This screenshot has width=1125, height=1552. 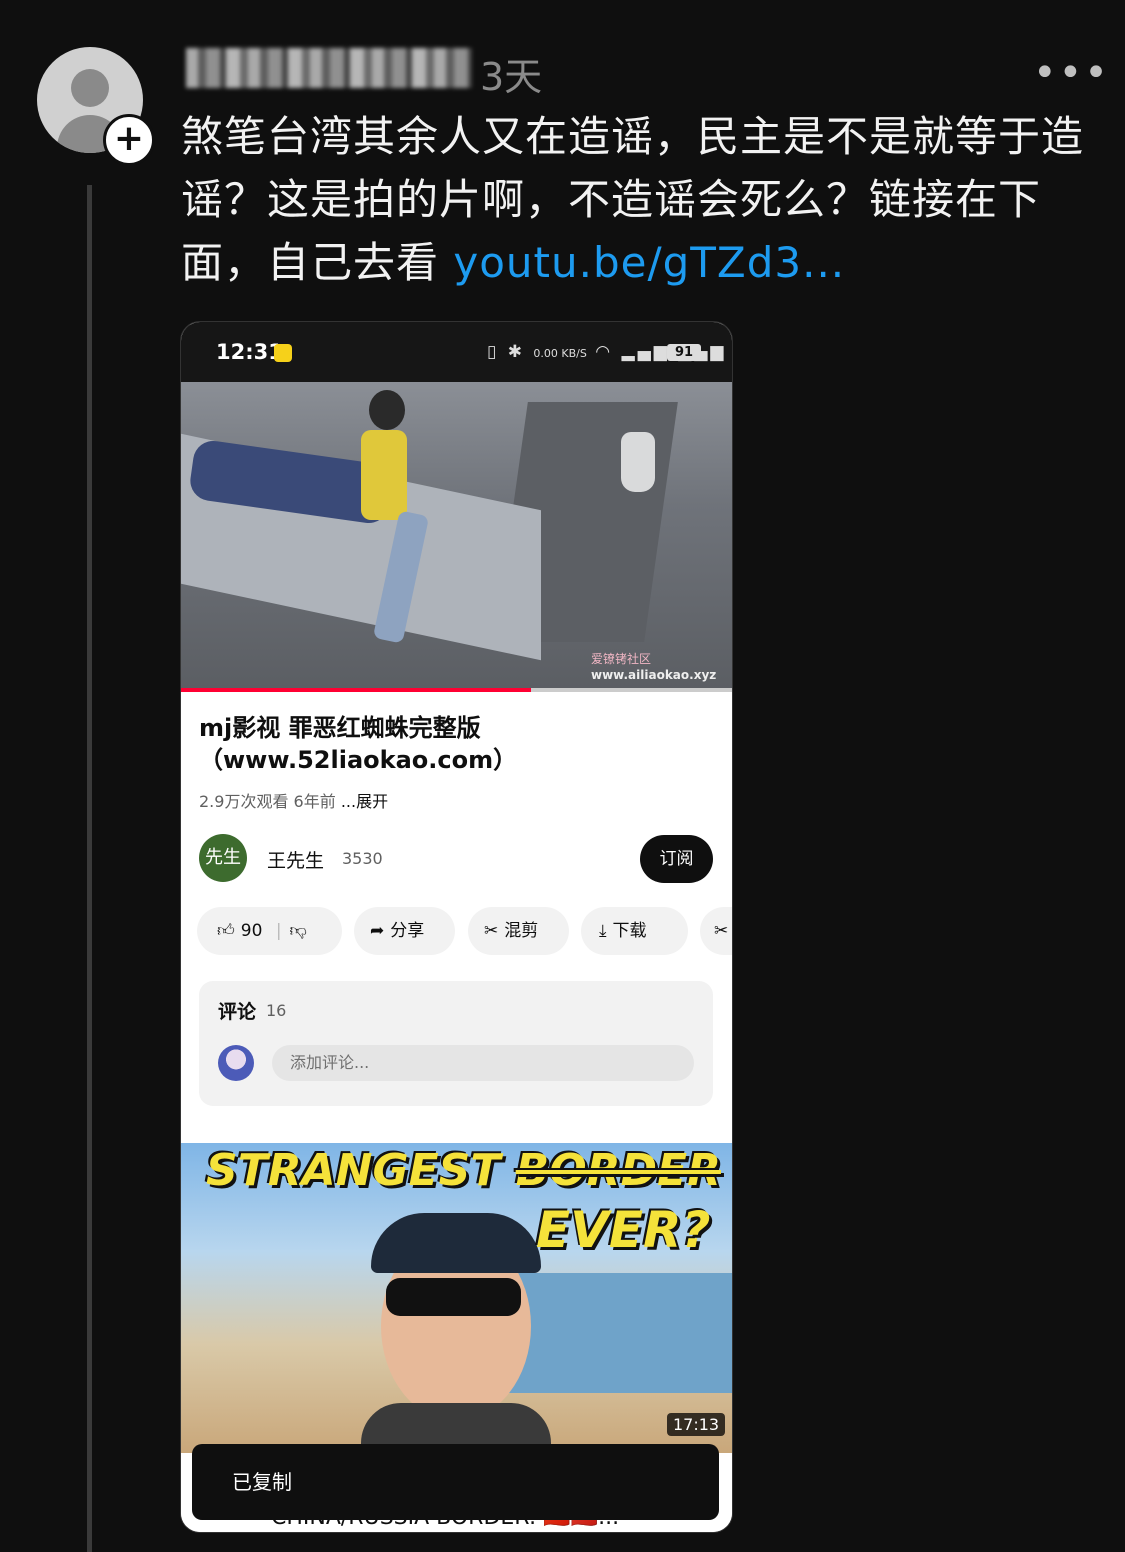 What do you see at coordinates (459, 744) in the screenshot?
I see `video-title: mj影视 罪恶红蜘蛛完整版（www.52liaokao.com）` at bounding box center [459, 744].